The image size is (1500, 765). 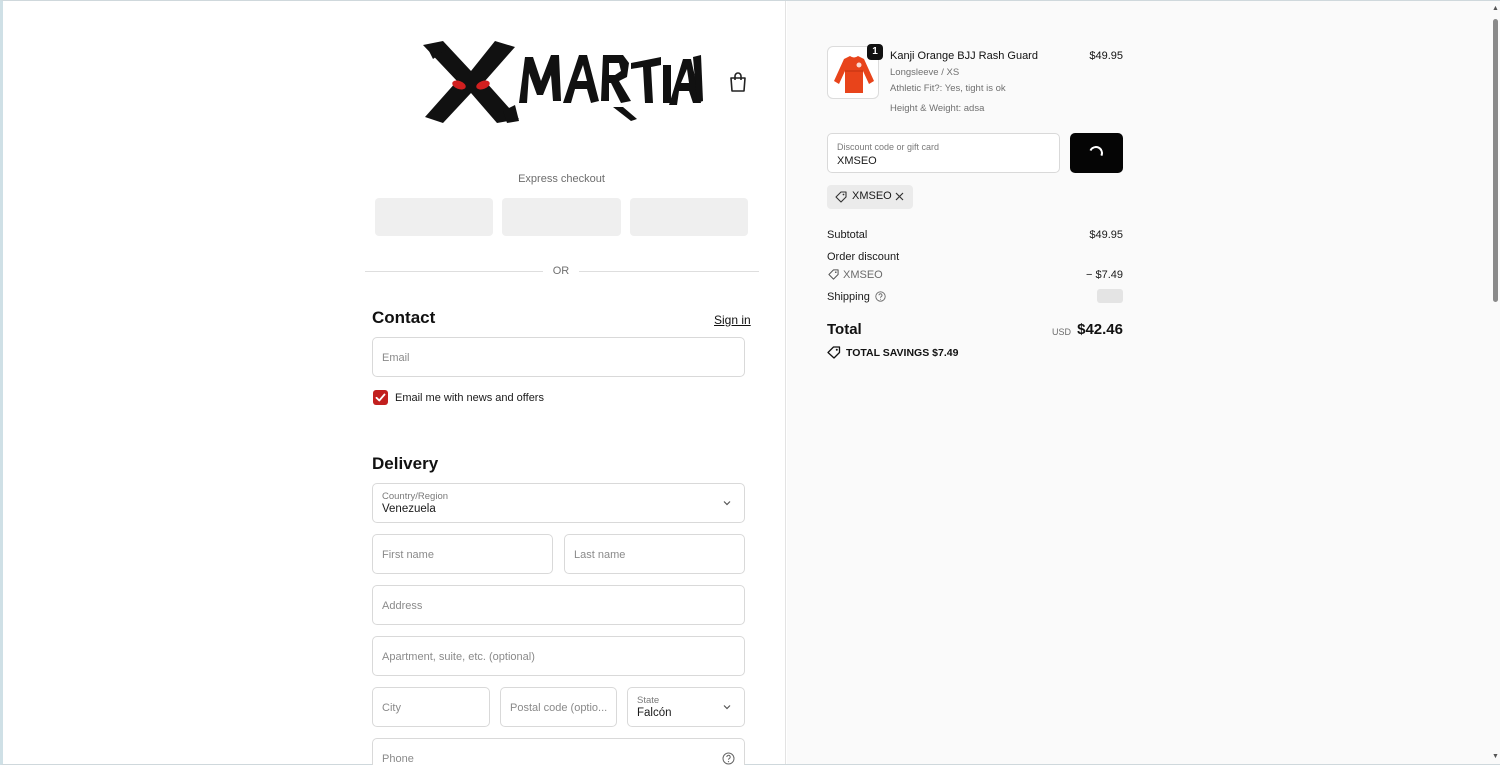 What do you see at coordinates (1100, 329) in the screenshot?
I see `total-value: $42.46` at bounding box center [1100, 329].